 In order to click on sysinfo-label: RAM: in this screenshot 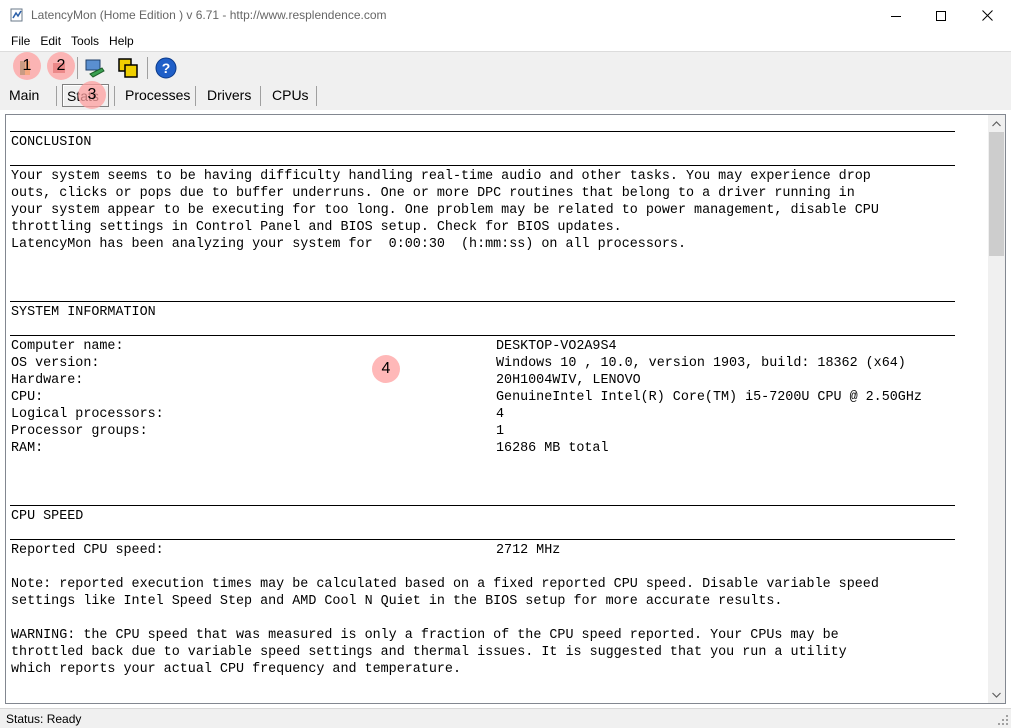, I will do `click(27, 448)`.